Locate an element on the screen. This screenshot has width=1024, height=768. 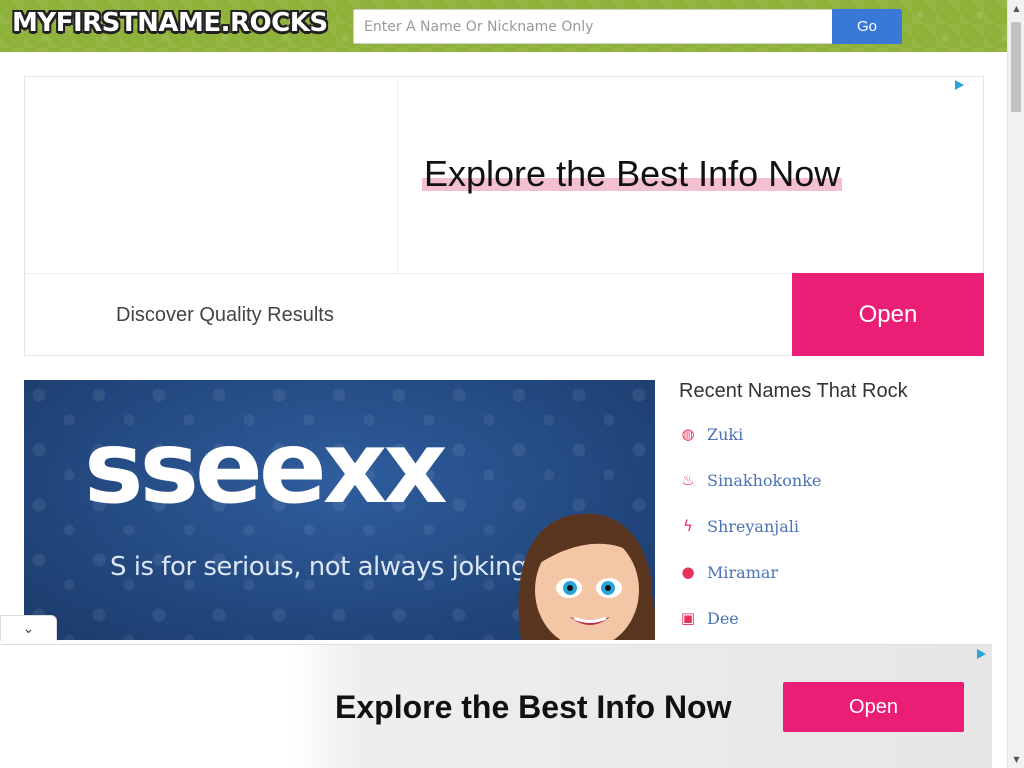
lightning-icon: ϟ is located at coordinates (688, 526).